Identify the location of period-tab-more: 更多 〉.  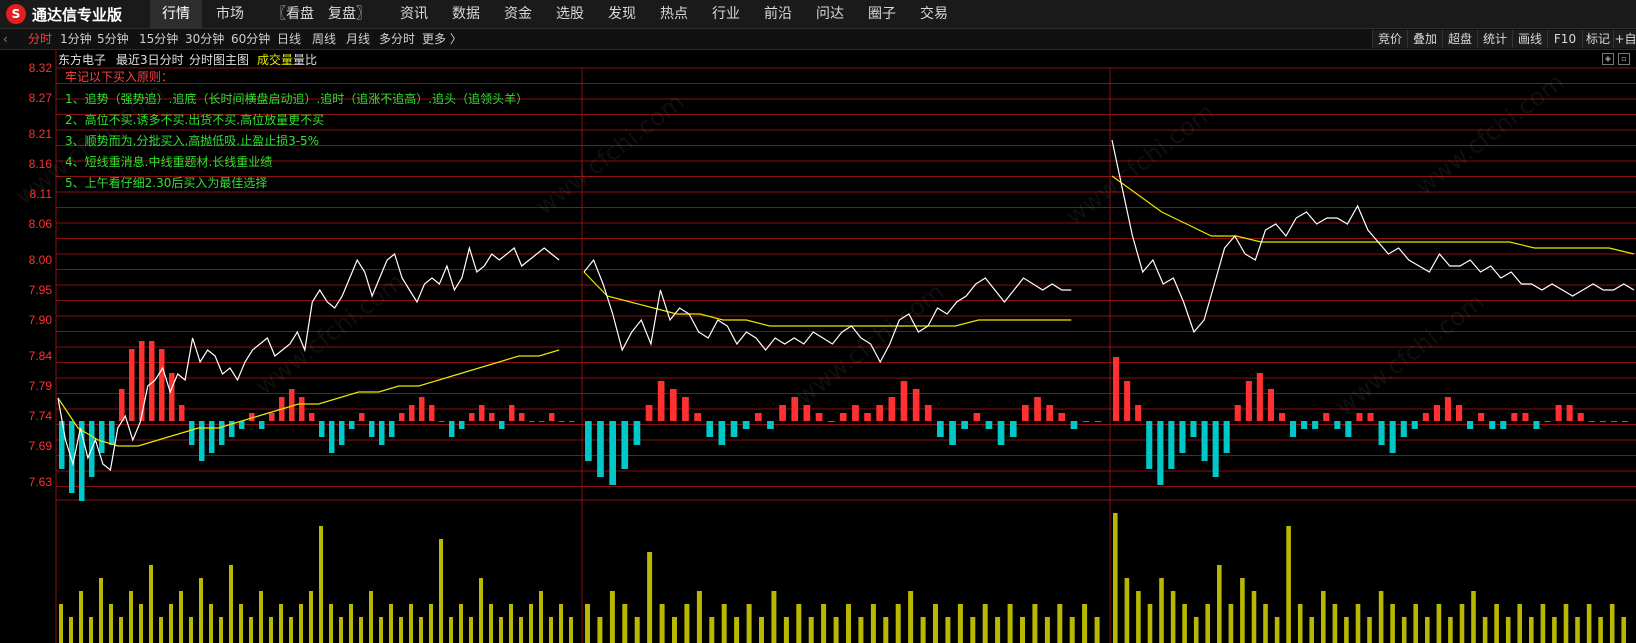
(442, 39).